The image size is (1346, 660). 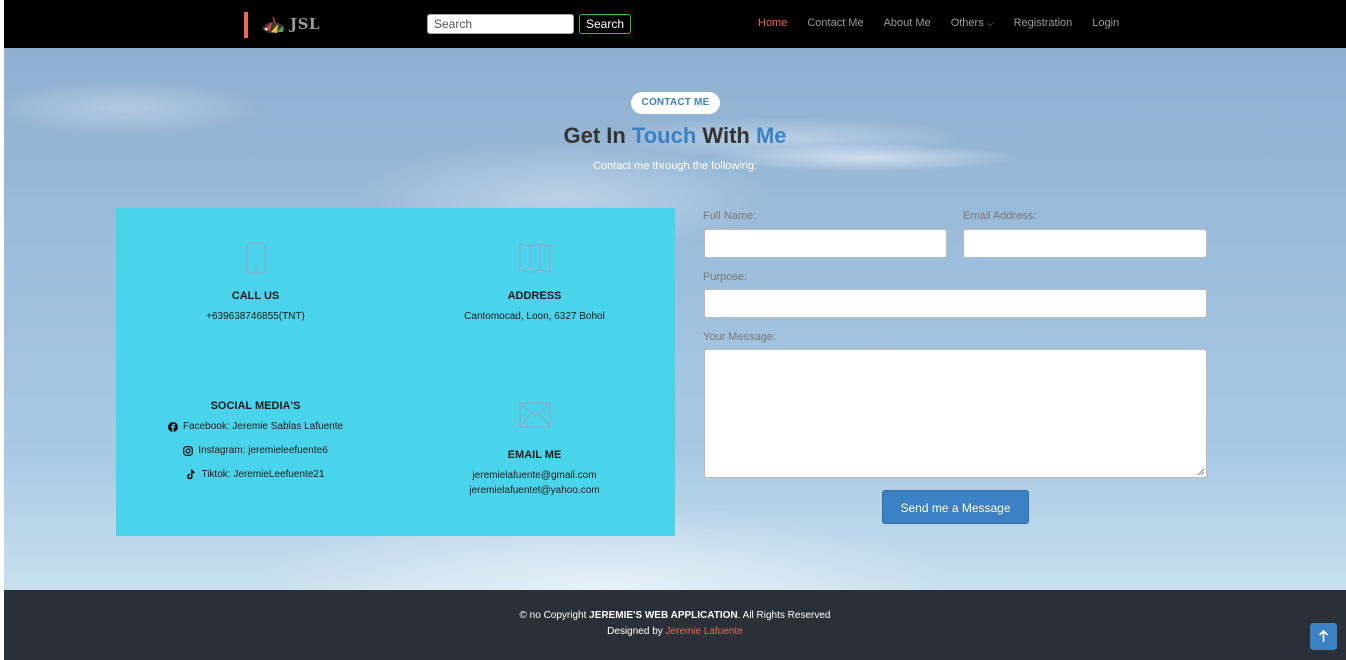 I want to click on tiktok-label: Tiktok: JeremieLeefuente21, so click(x=263, y=474).